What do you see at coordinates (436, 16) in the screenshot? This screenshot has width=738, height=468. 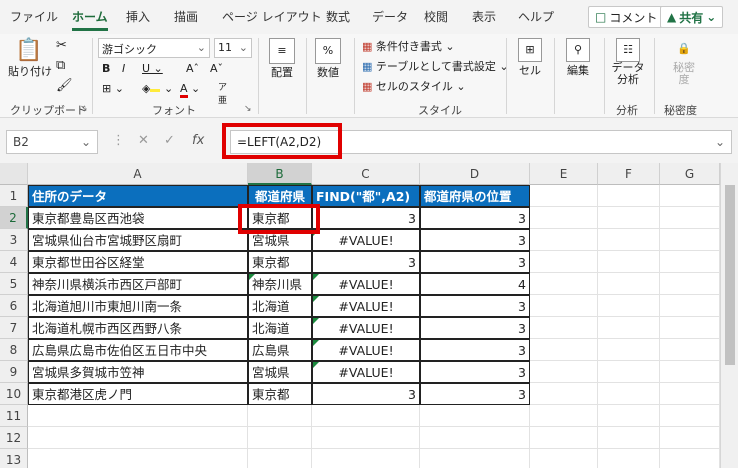 I see `tab-review: 校閲` at bounding box center [436, 16].